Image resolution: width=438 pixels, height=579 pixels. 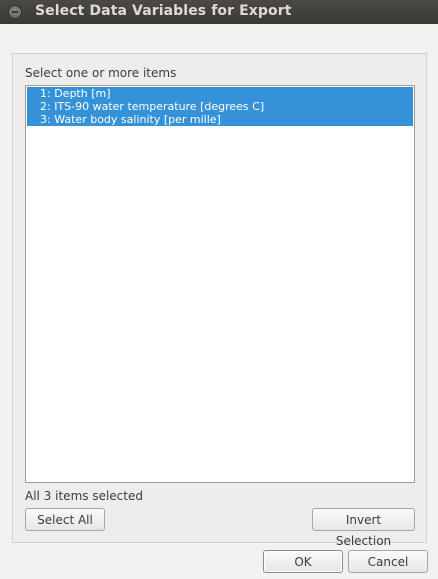 I want to click on selection-status: All 3 items selected, so click(x=84, y=496).